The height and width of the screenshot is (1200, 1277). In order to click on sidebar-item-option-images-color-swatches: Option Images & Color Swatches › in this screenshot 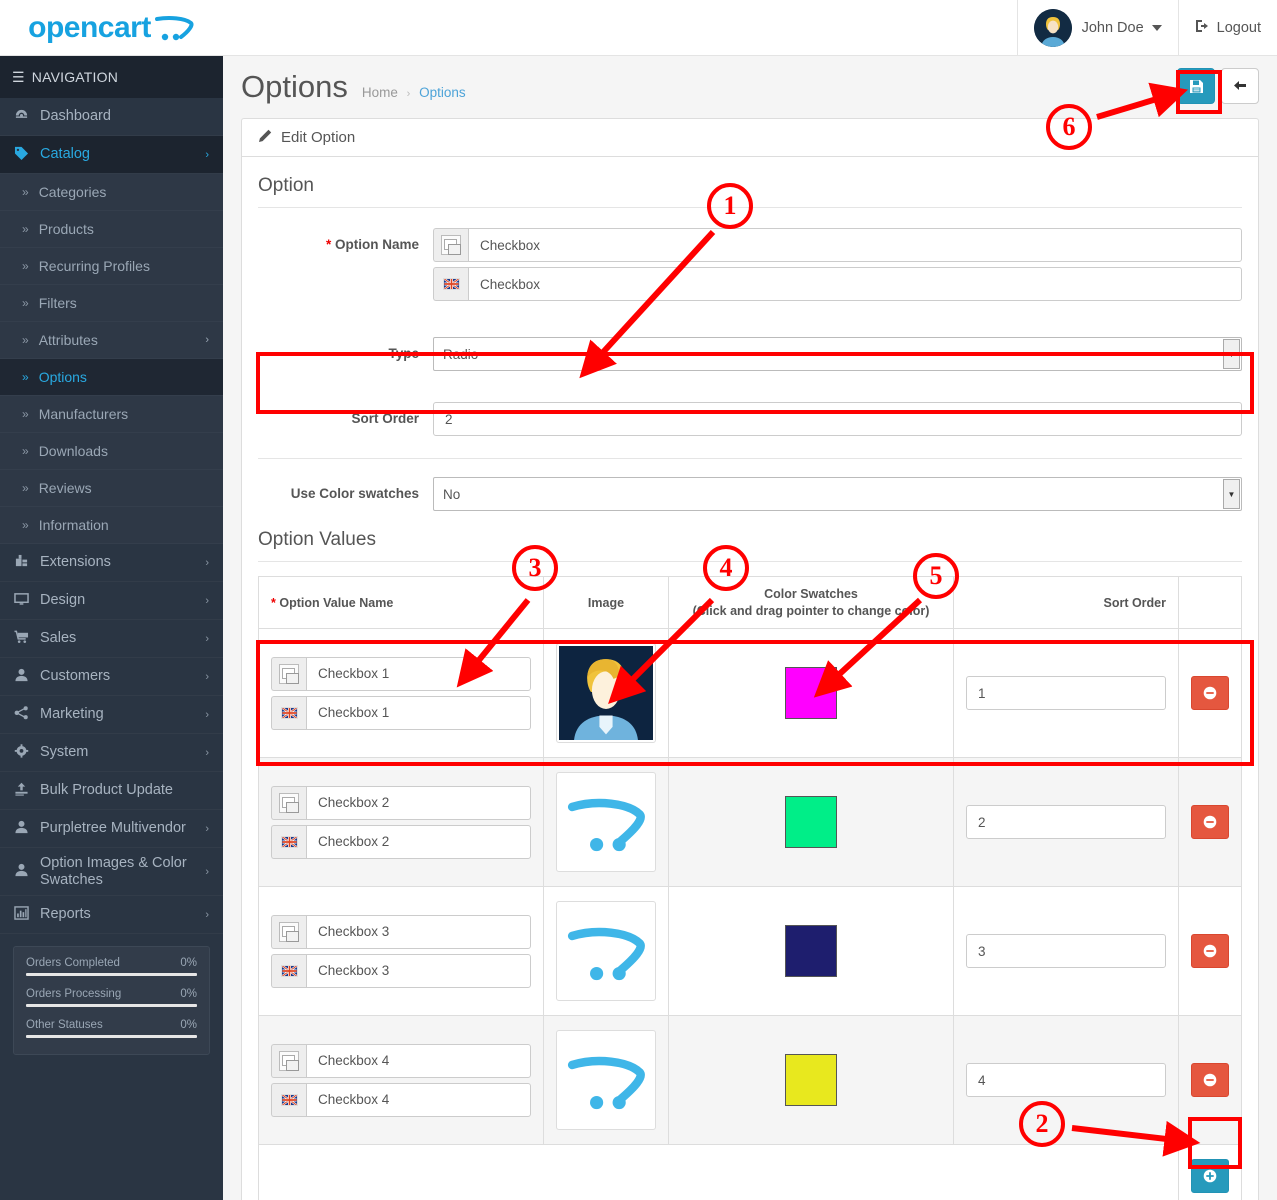, I will do `click(111, 872)`.